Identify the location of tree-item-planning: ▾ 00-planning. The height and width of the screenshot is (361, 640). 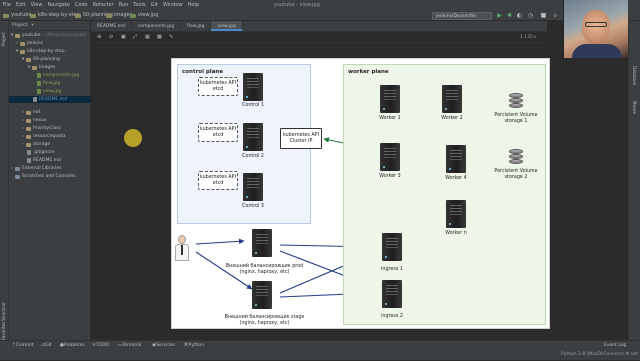
(41, 59).